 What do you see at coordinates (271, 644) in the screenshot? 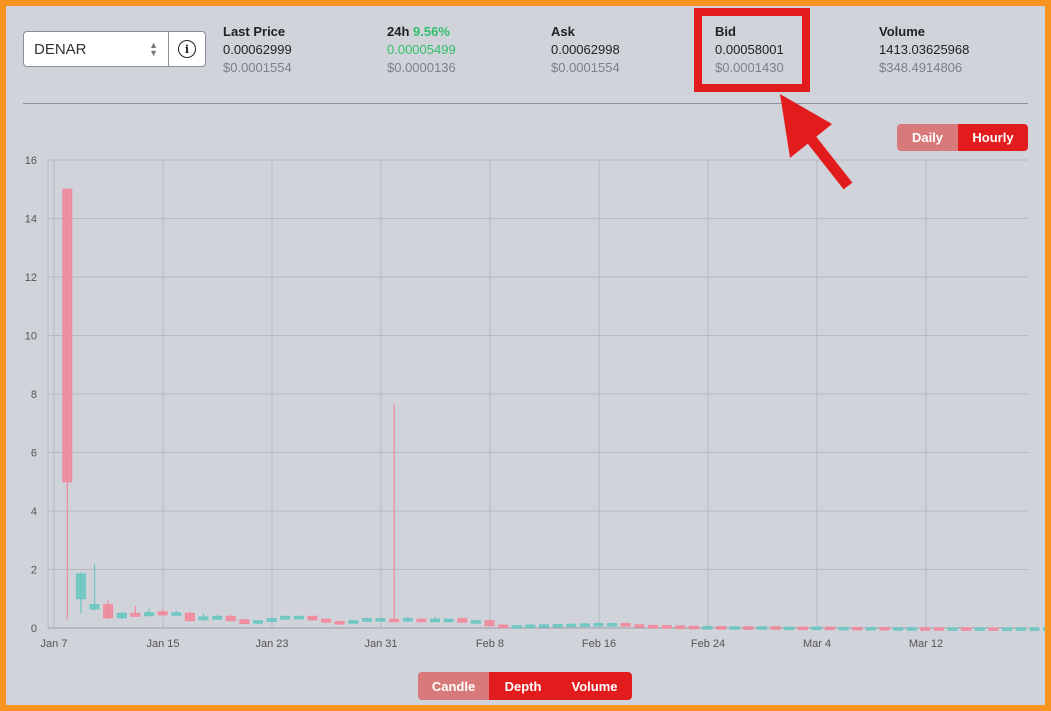
I see `x-tick-label: Jan 23` at bounding box center [271, 644].